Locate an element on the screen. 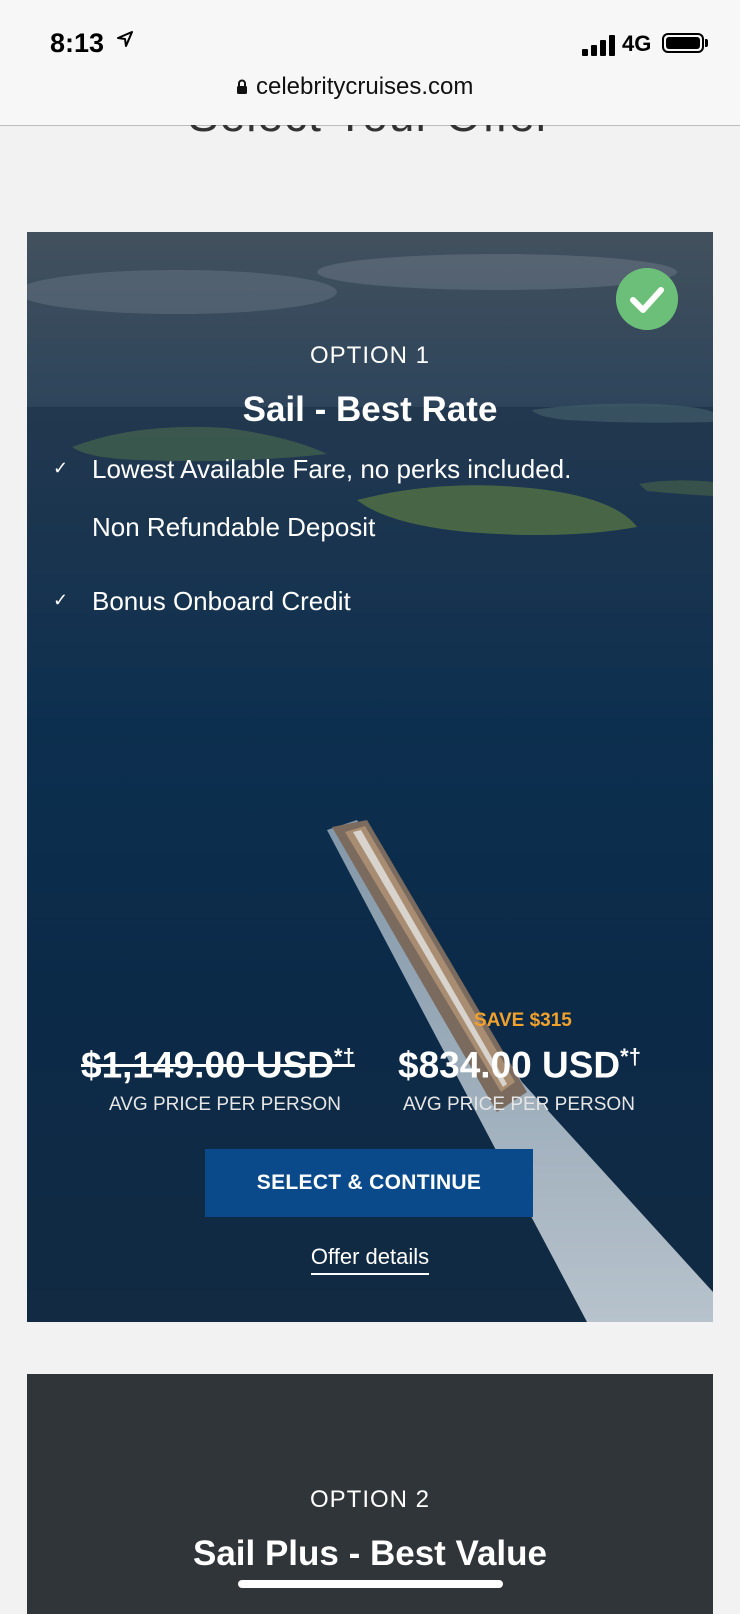 This screenshot has width=740, height=1614. network-type: 4G is located at coordinates (637, 43).